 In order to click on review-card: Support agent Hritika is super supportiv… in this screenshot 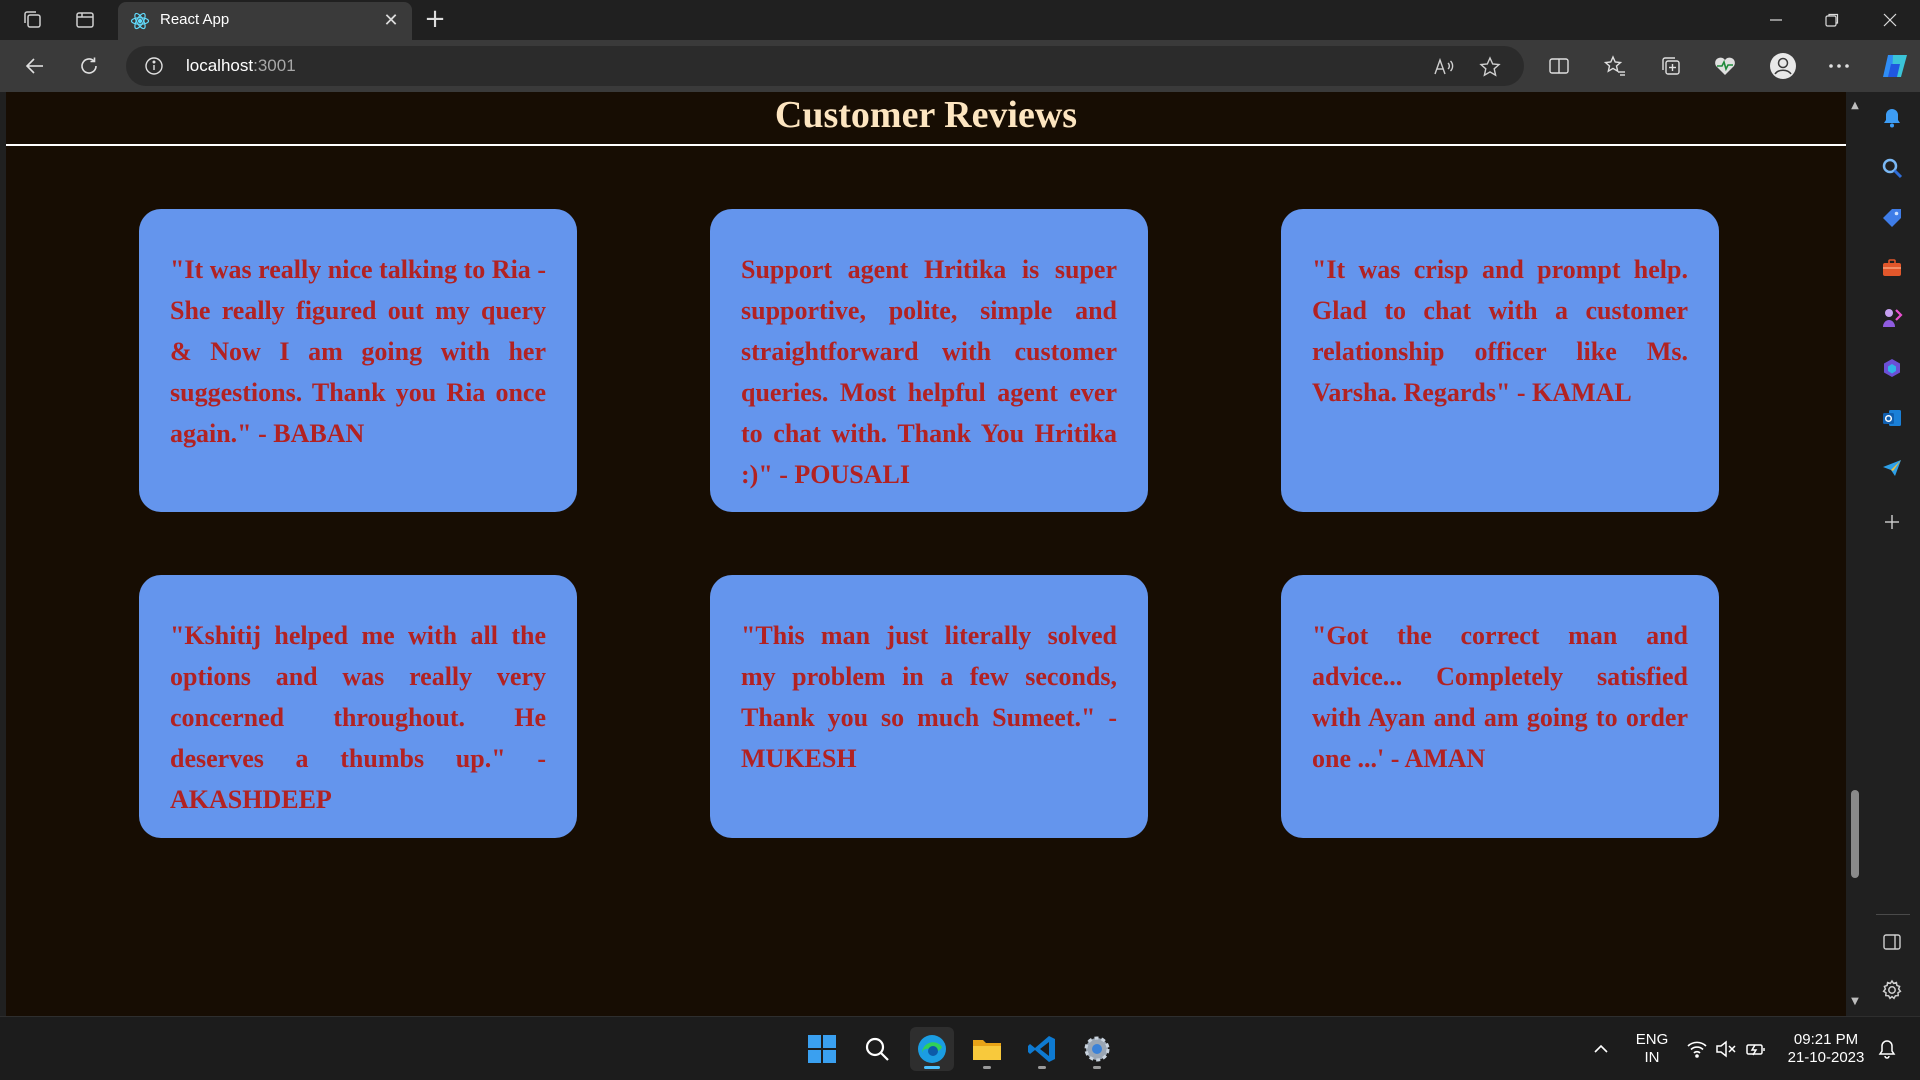, I will do `click(929, 360)`.